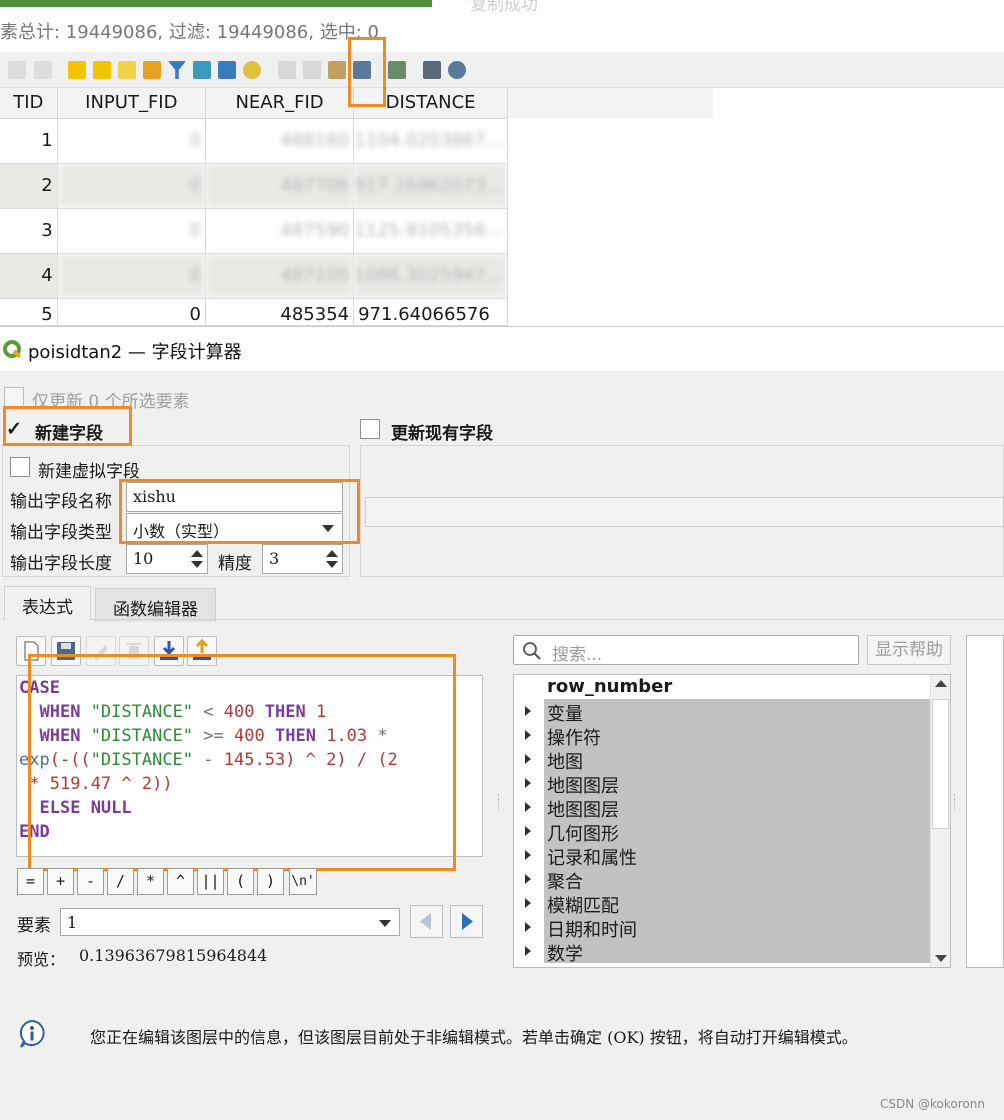 The width and height of the screenshot is (1004, 1120). I want to click on table-cell: 487105, so click(280, 276).